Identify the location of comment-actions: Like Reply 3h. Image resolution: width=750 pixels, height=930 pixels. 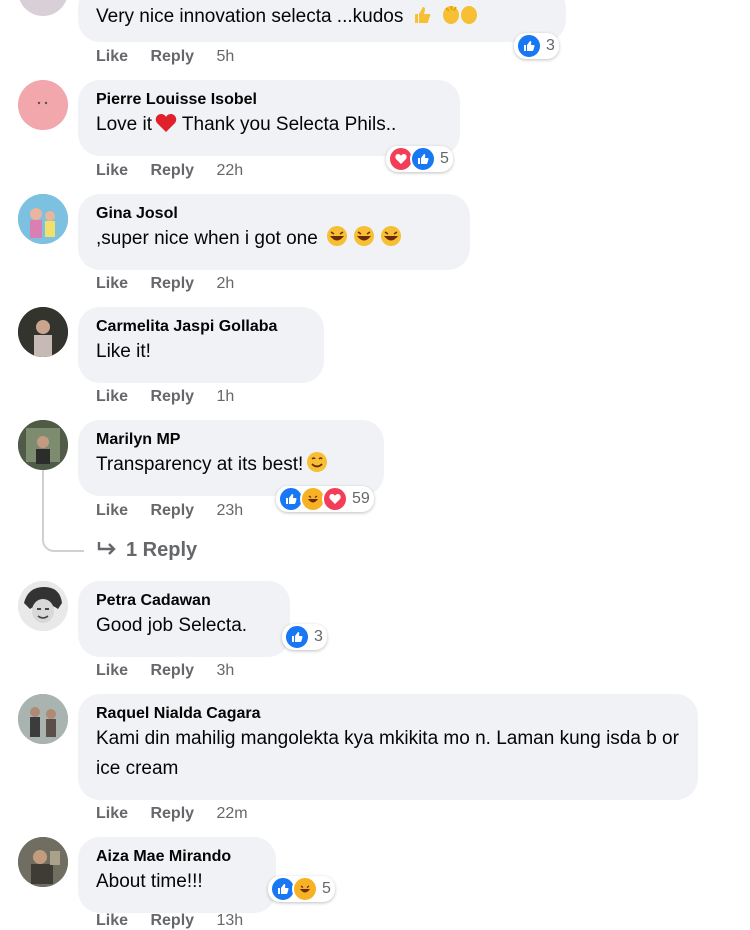
(174, 671).